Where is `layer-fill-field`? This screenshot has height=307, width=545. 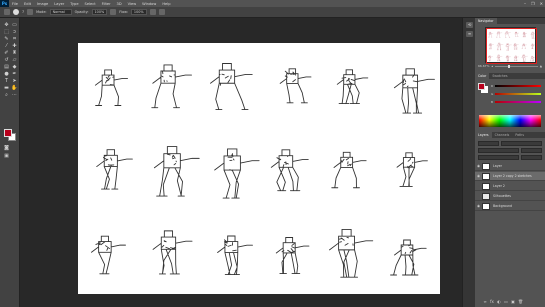
layer-fill-field is located at coordinates (531, 157).